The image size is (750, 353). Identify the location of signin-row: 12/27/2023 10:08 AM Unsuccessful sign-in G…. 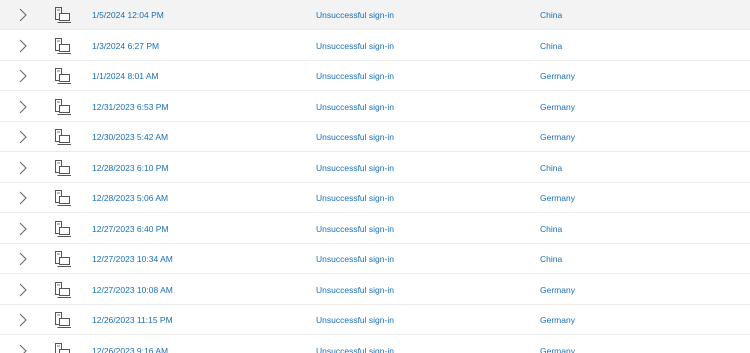
(375, 289).